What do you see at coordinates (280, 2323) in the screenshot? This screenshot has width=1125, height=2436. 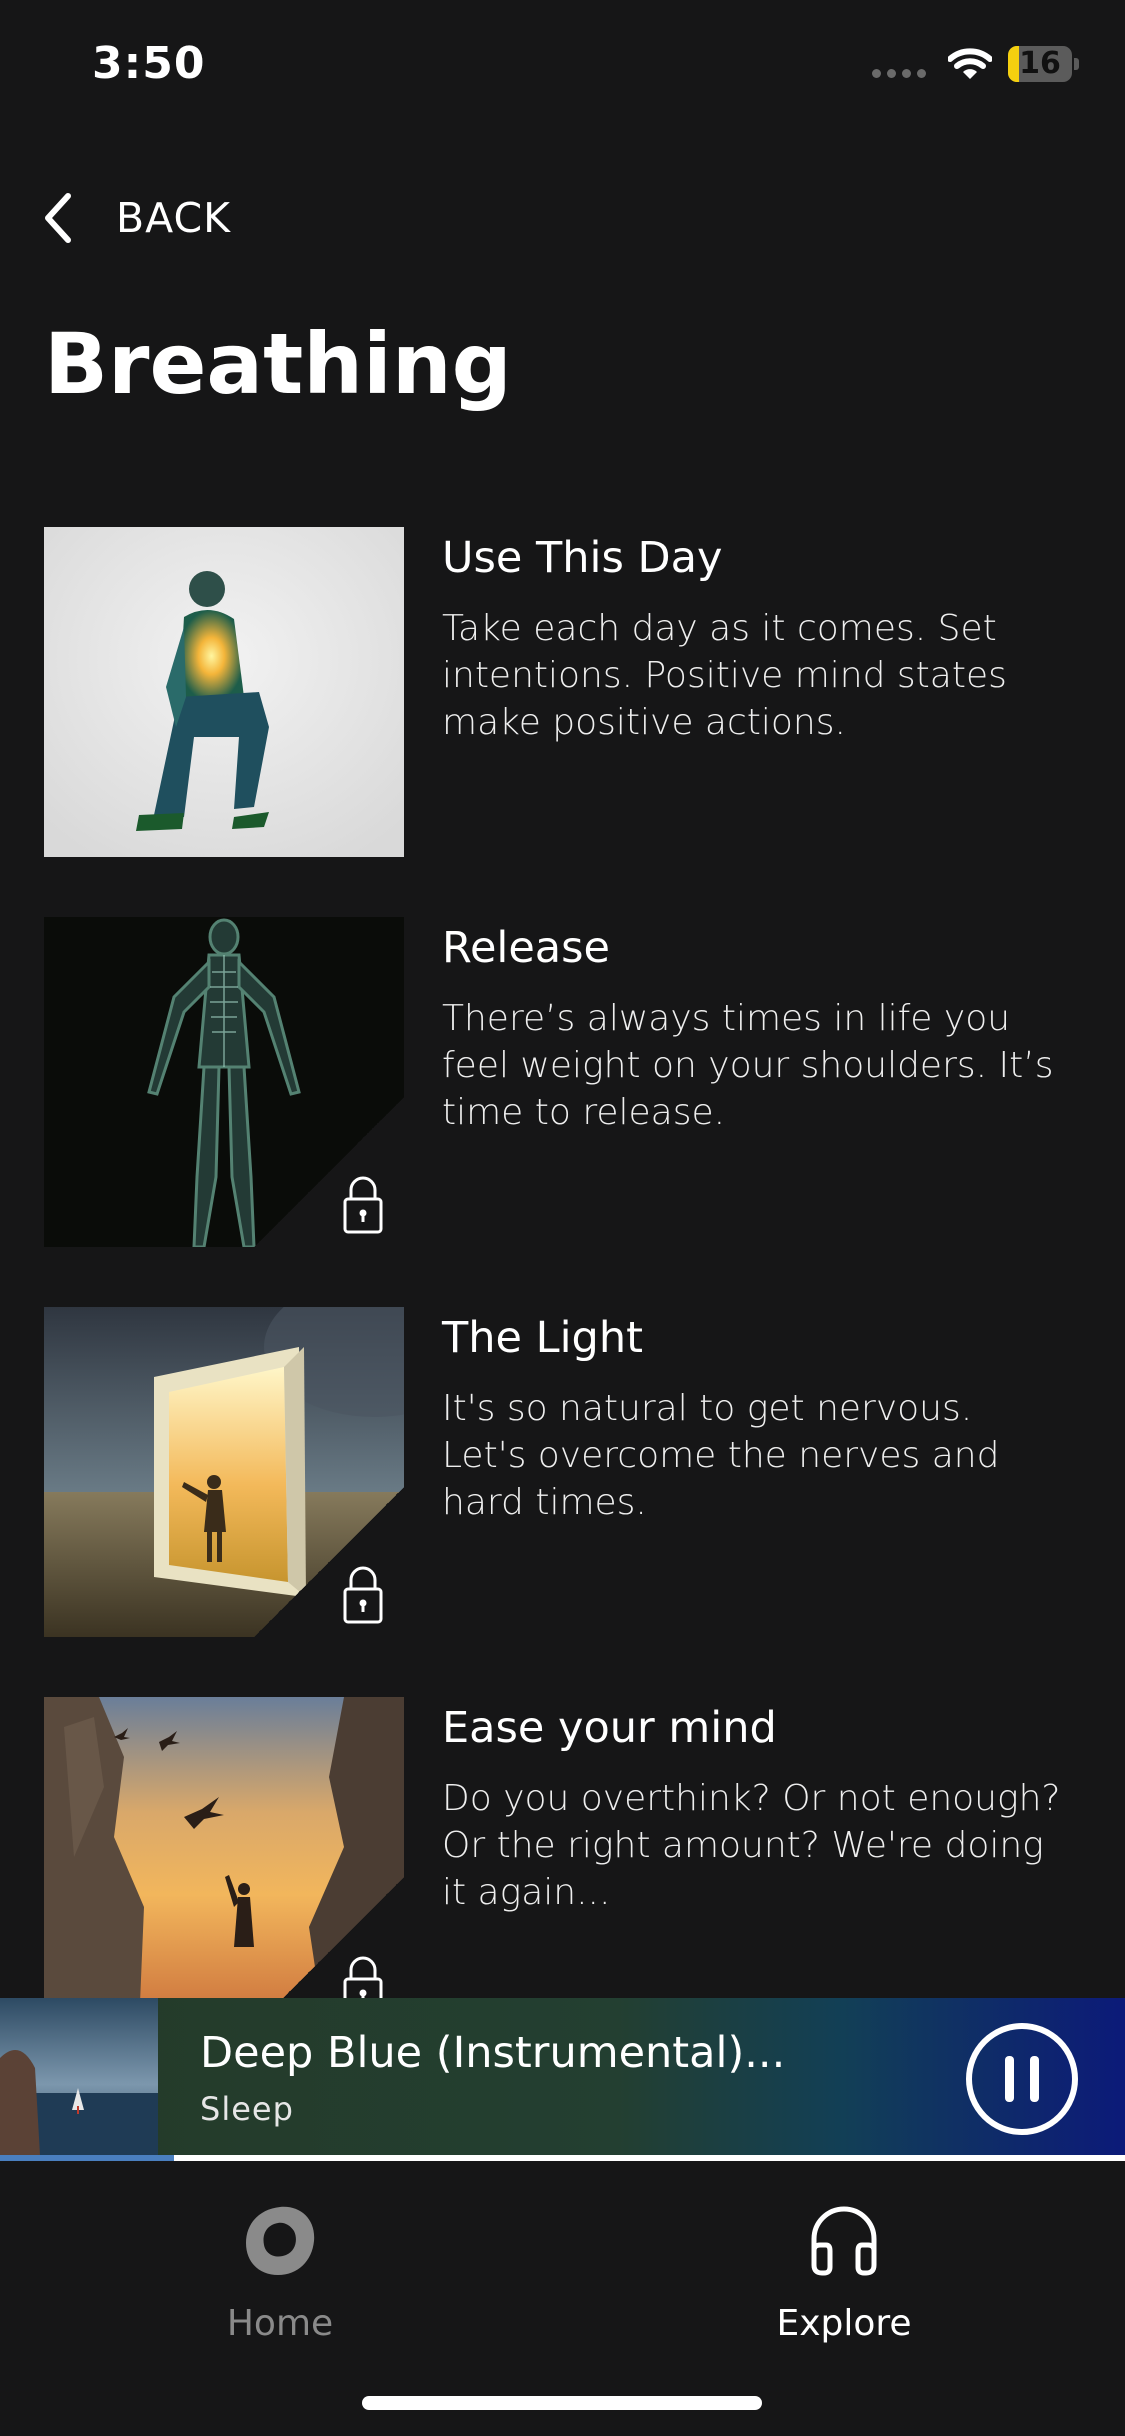 I see `tab-home-label: Home` at bounding box center [280, 2323].